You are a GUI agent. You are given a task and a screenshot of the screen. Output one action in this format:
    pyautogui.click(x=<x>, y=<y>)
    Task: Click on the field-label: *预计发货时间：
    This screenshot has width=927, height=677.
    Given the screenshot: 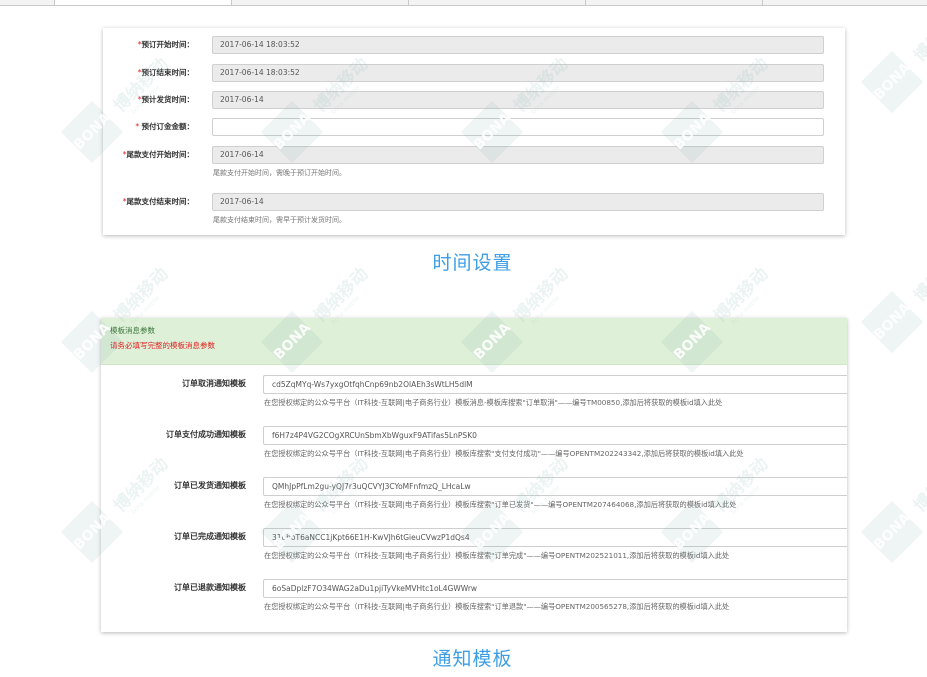 What is the action you would take?
    pyautogui.click(x=165, y=99)
    